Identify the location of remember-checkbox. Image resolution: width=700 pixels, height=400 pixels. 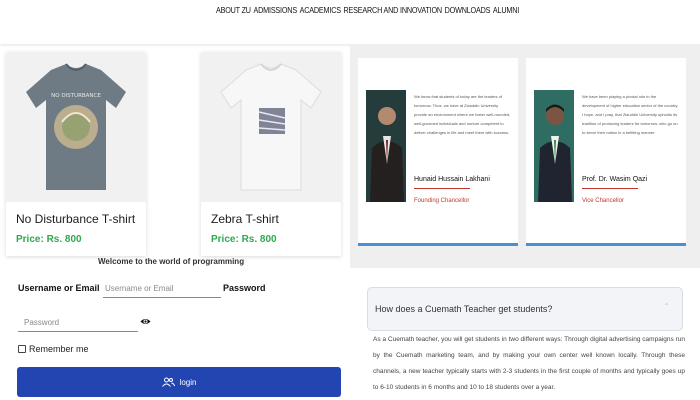
(22, 349).